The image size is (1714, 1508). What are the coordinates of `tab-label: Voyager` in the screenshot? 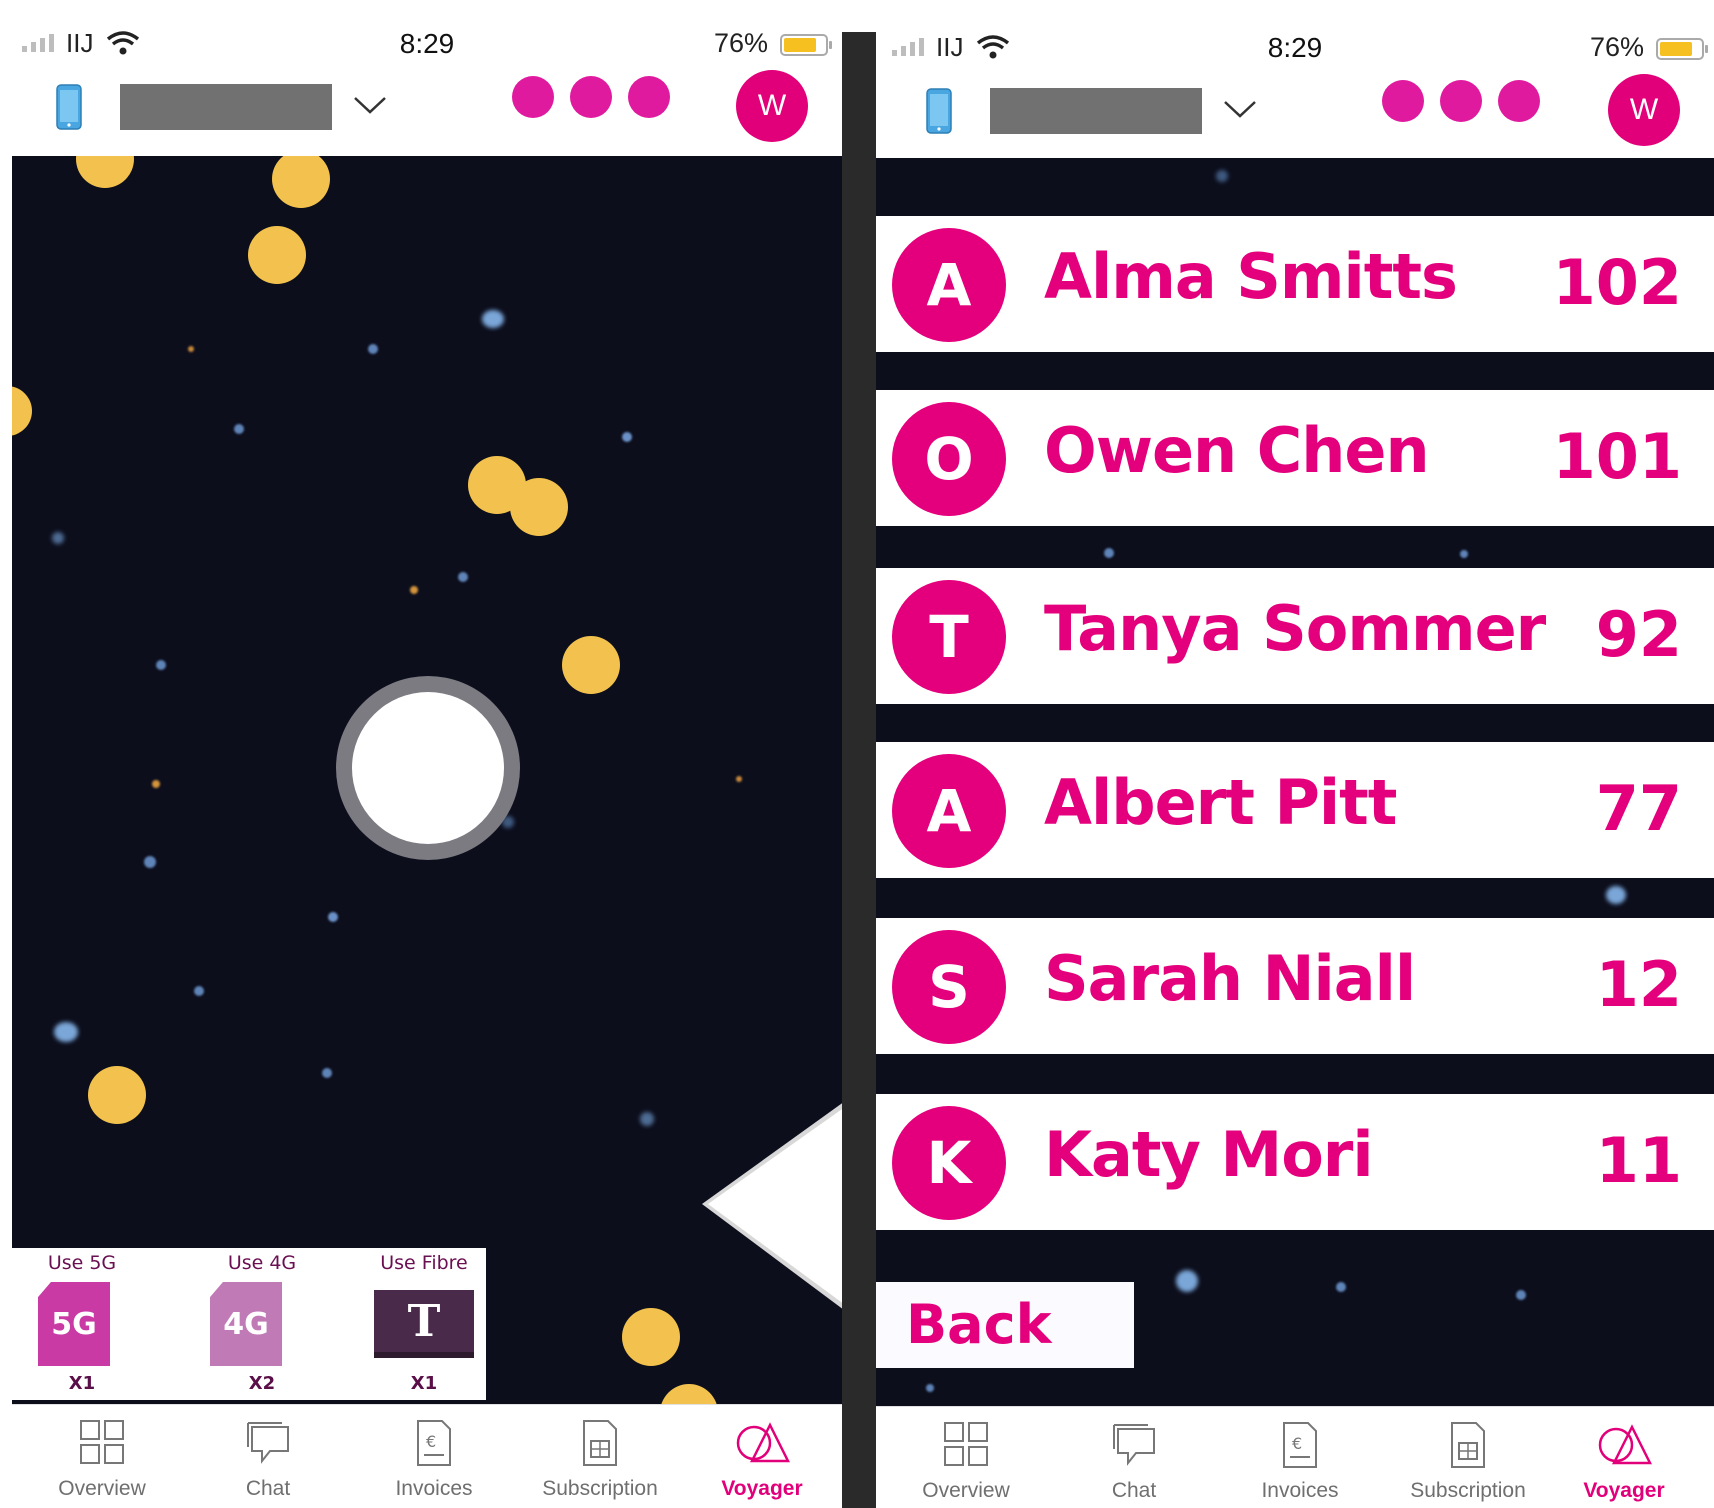 It's located at (1624, 1490).